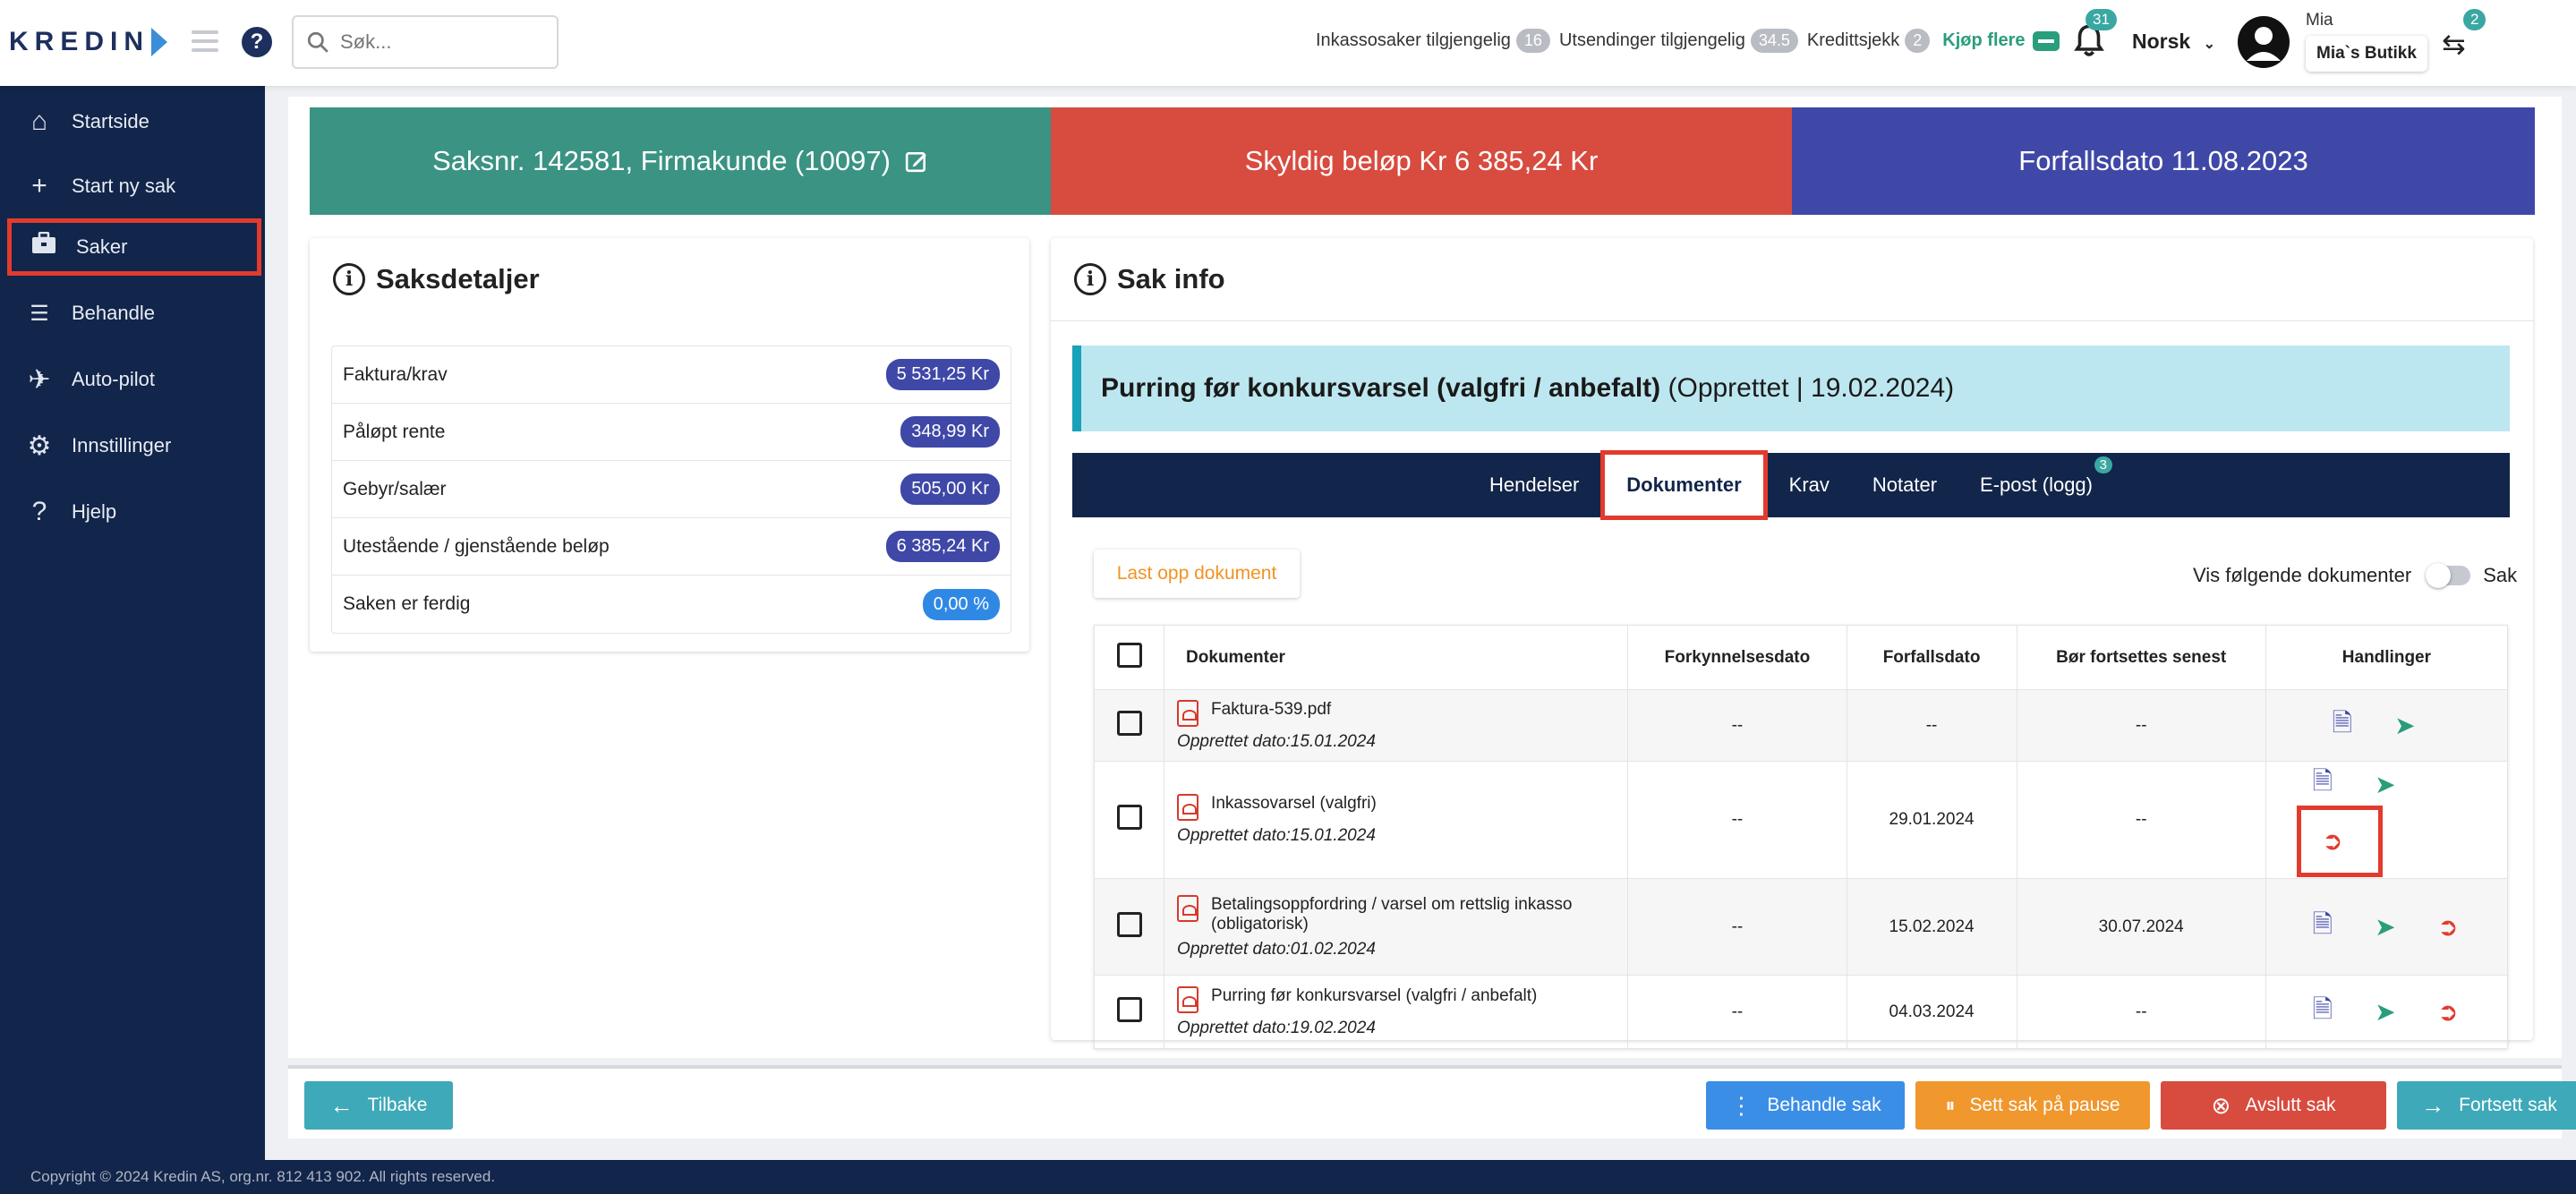 The width and height of the screenshot is (2576, 1194). What do you see at coordinates (113, 379) in the screenshot?
I see `sidebar-item-label: Auto-pilot` at bounding box center [113, 379].